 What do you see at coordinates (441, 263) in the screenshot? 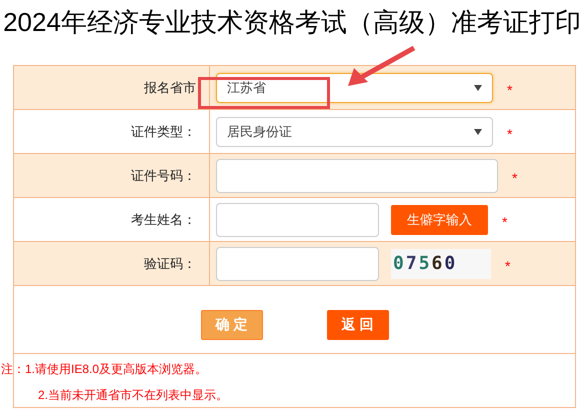
I see `captcha-image: 07560` at bounding box center [441, 263].